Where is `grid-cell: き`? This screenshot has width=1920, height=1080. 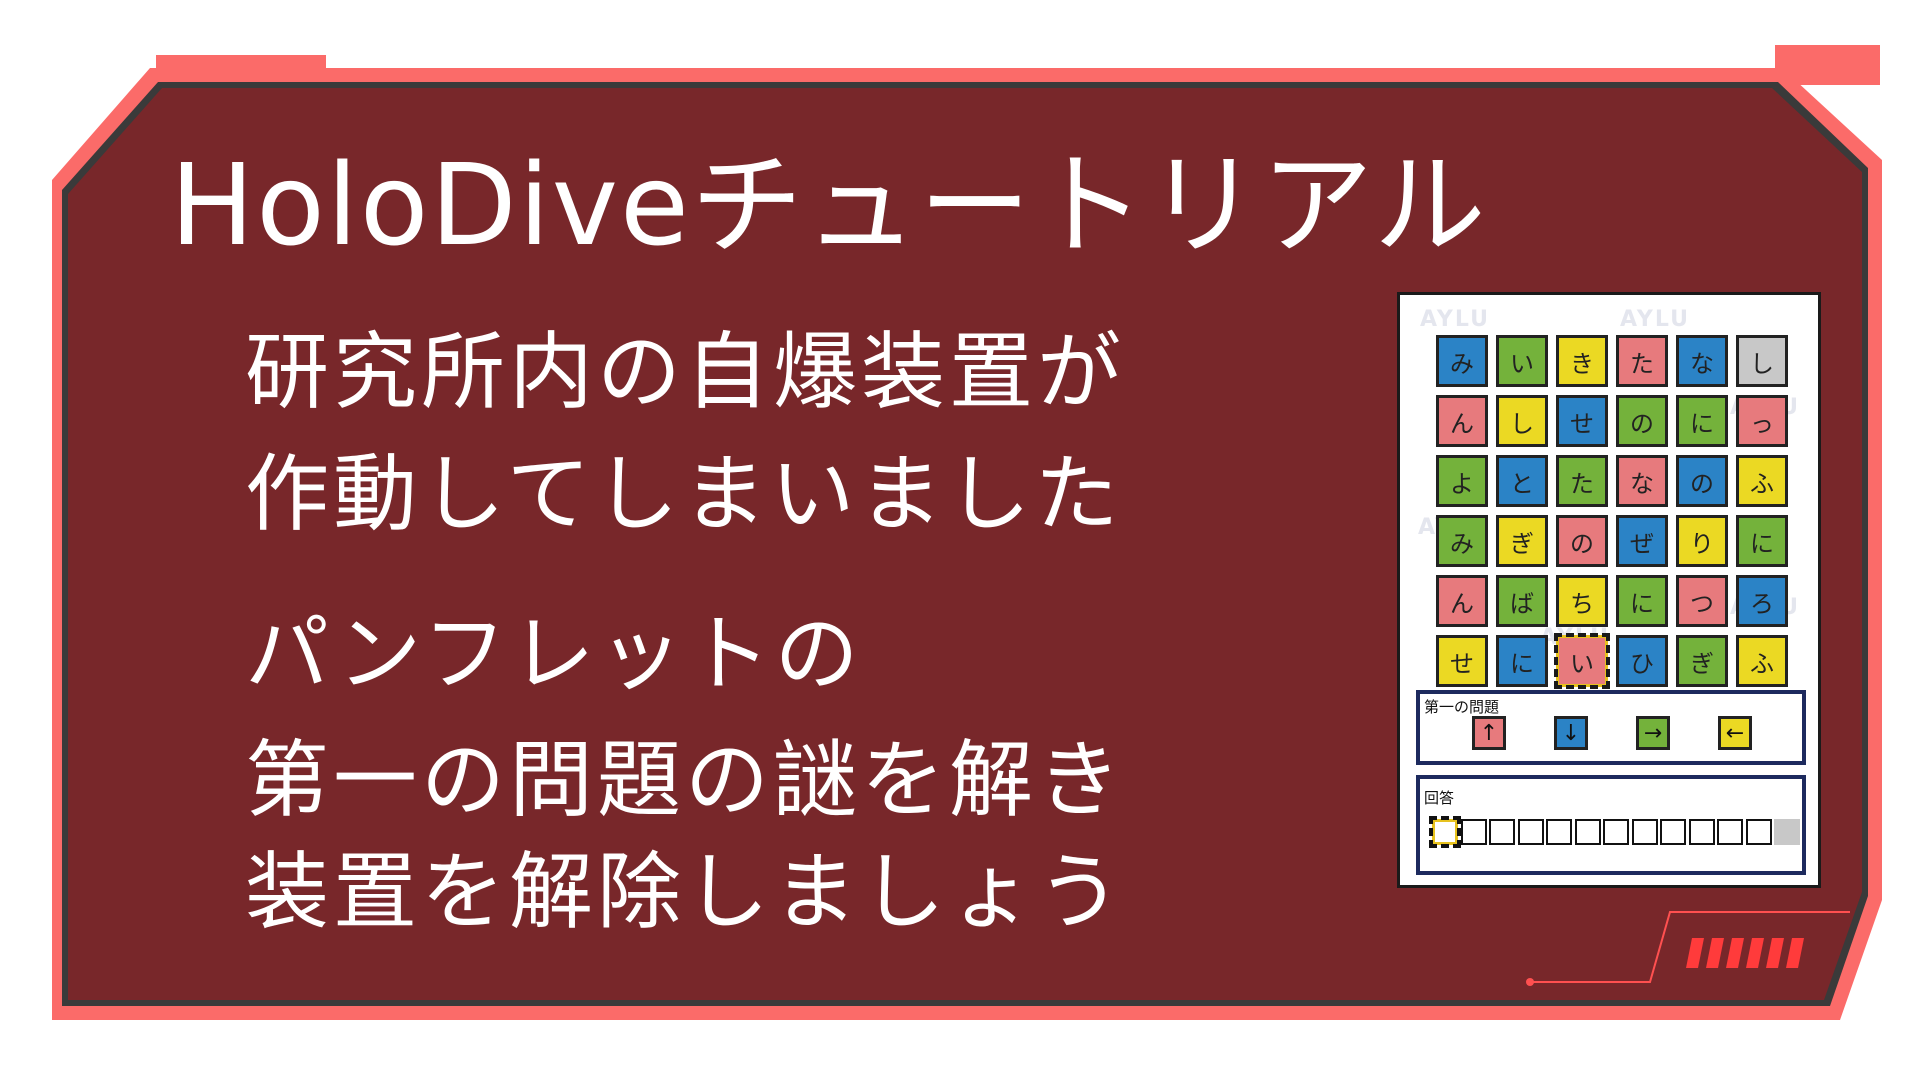
grid-cell: き is located at coordinates (1582, 361).